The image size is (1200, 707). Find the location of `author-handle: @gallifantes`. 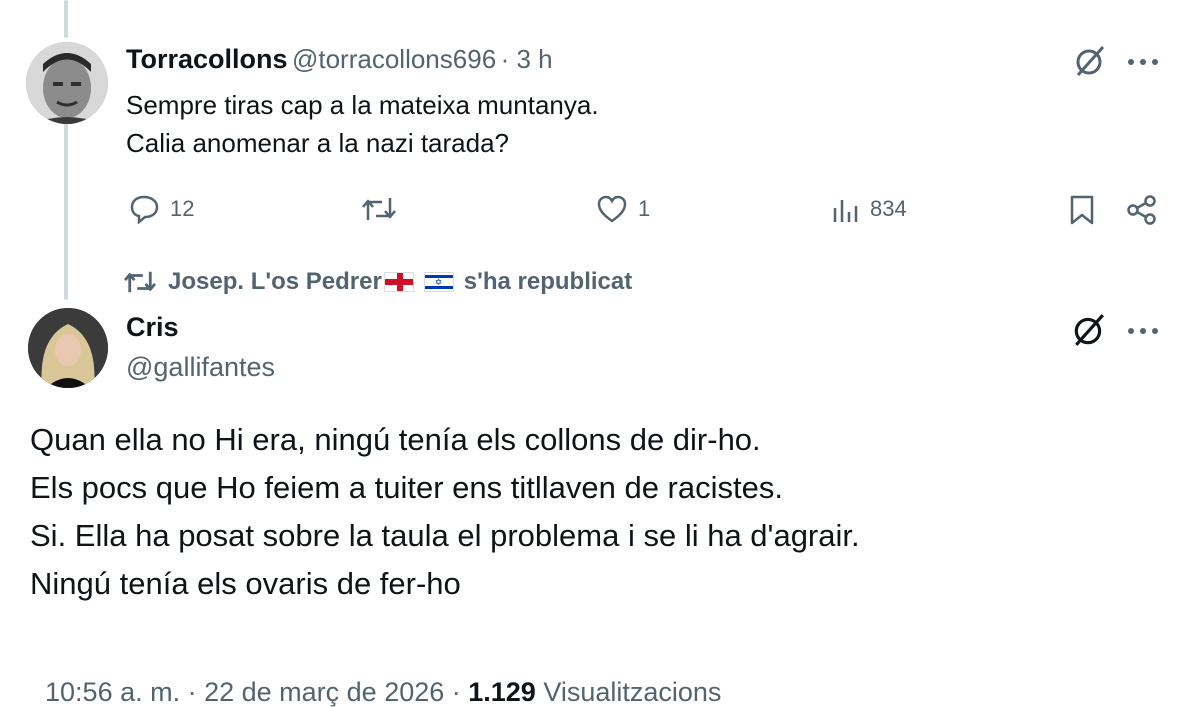

author-handle: @gallifantes is located at coordinates (200, 367).